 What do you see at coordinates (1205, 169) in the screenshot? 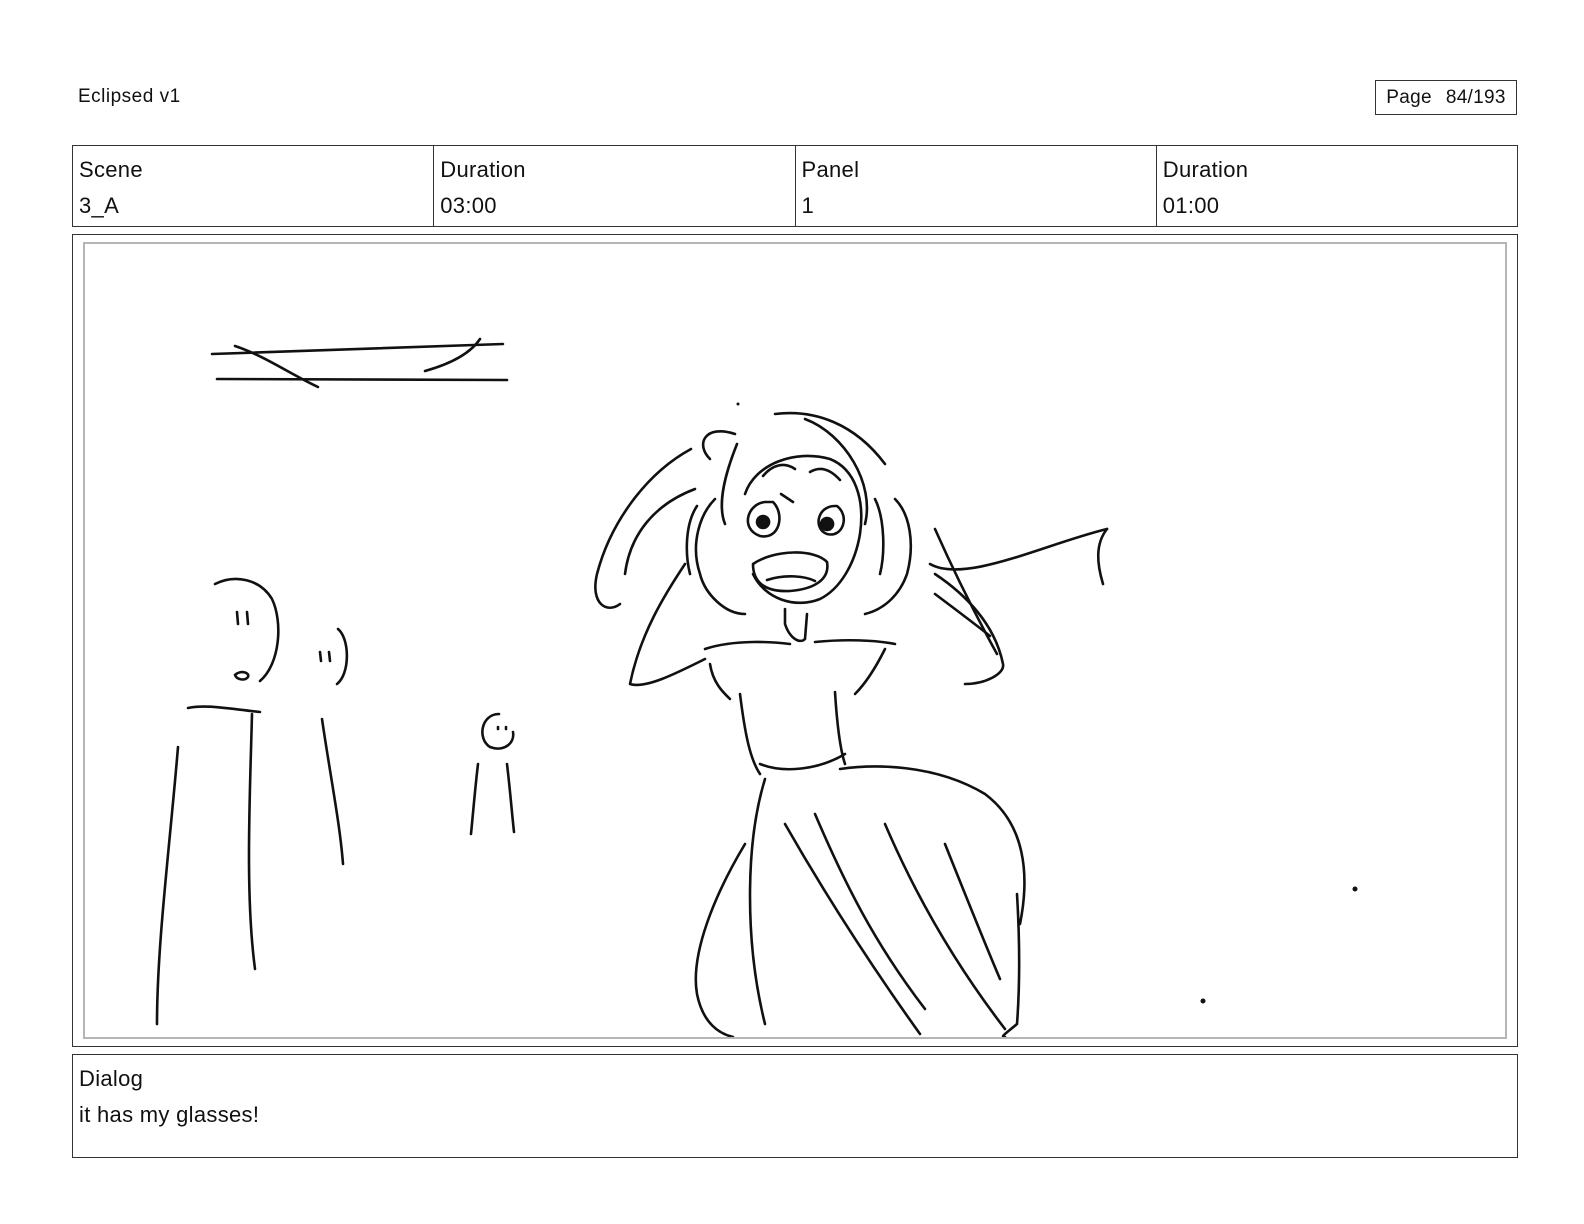
I see `panel-duration-label: Duration` at bounding box center [1205, 169].